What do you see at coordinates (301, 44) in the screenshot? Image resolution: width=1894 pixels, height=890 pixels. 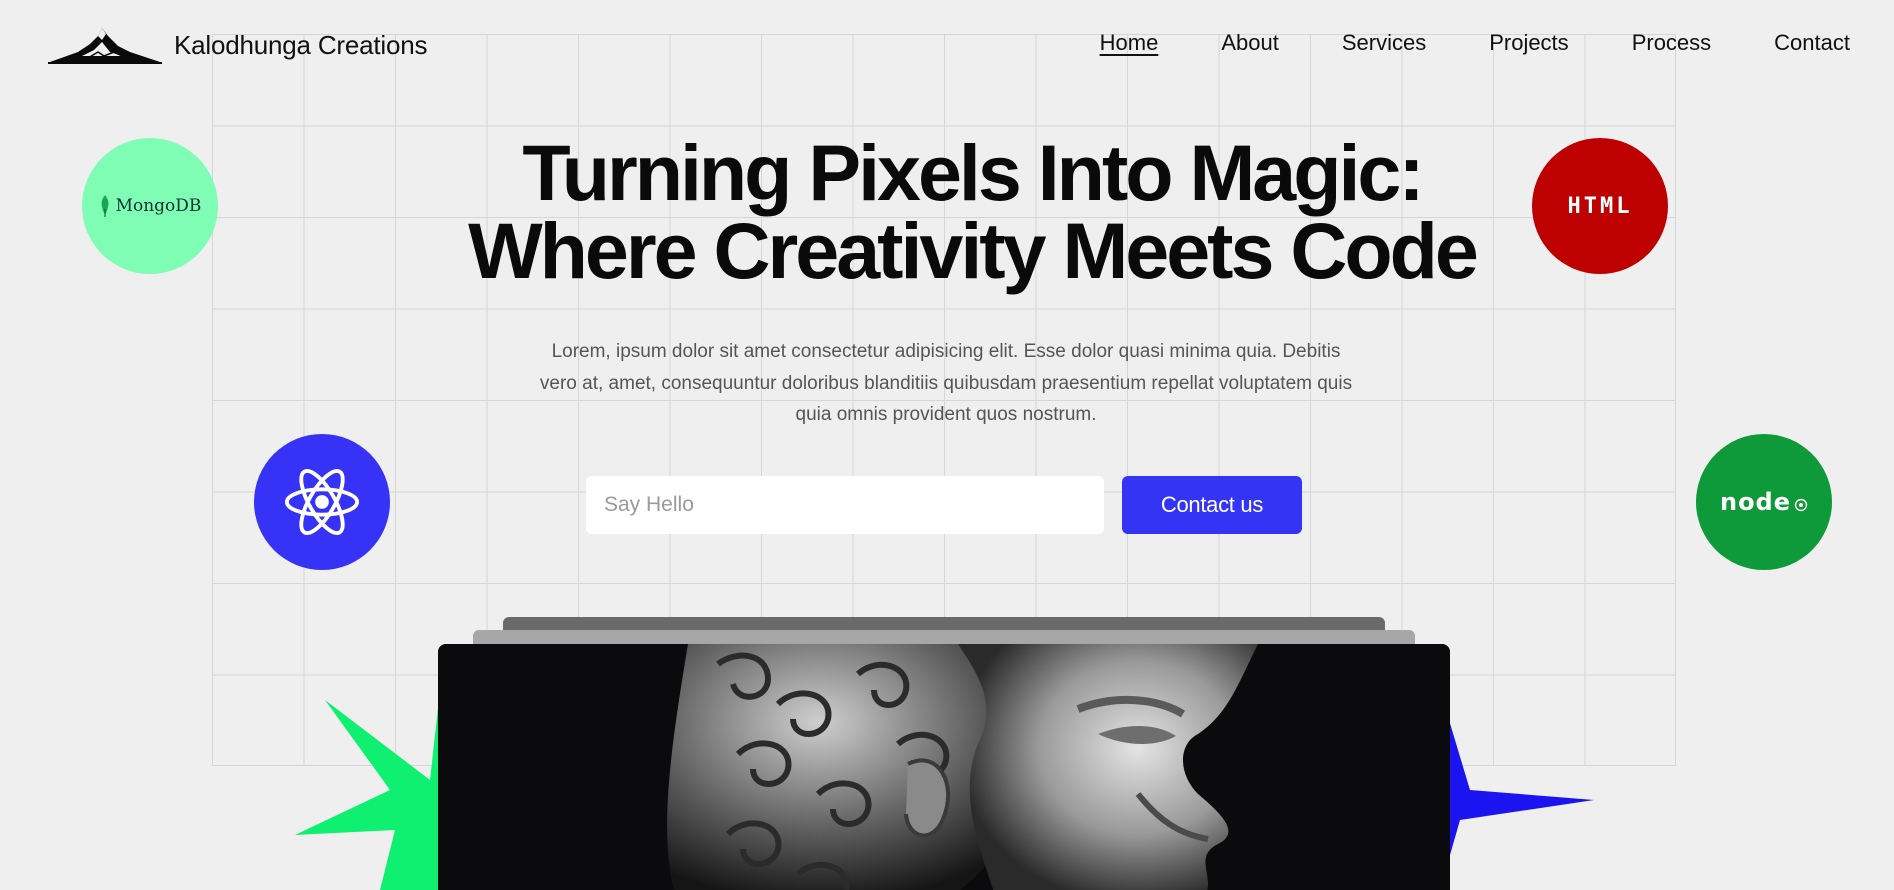 I see `brand-name: Kalodhunga Creations` at bounding box center [301, 44].